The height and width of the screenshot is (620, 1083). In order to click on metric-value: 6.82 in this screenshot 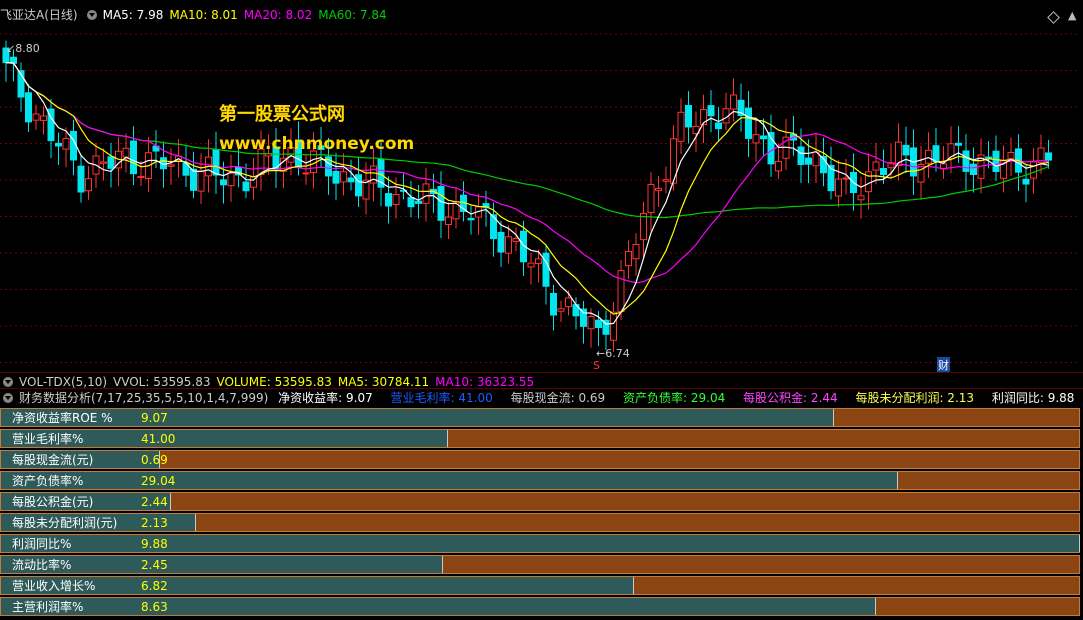, I will do `click(154, 586)`.